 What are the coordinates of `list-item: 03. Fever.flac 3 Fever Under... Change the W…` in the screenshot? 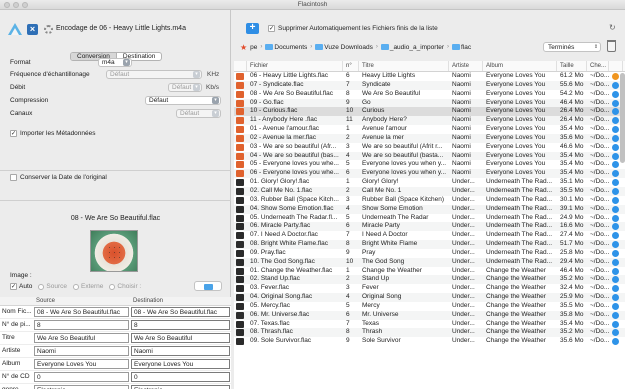 It's located at (429, 288).